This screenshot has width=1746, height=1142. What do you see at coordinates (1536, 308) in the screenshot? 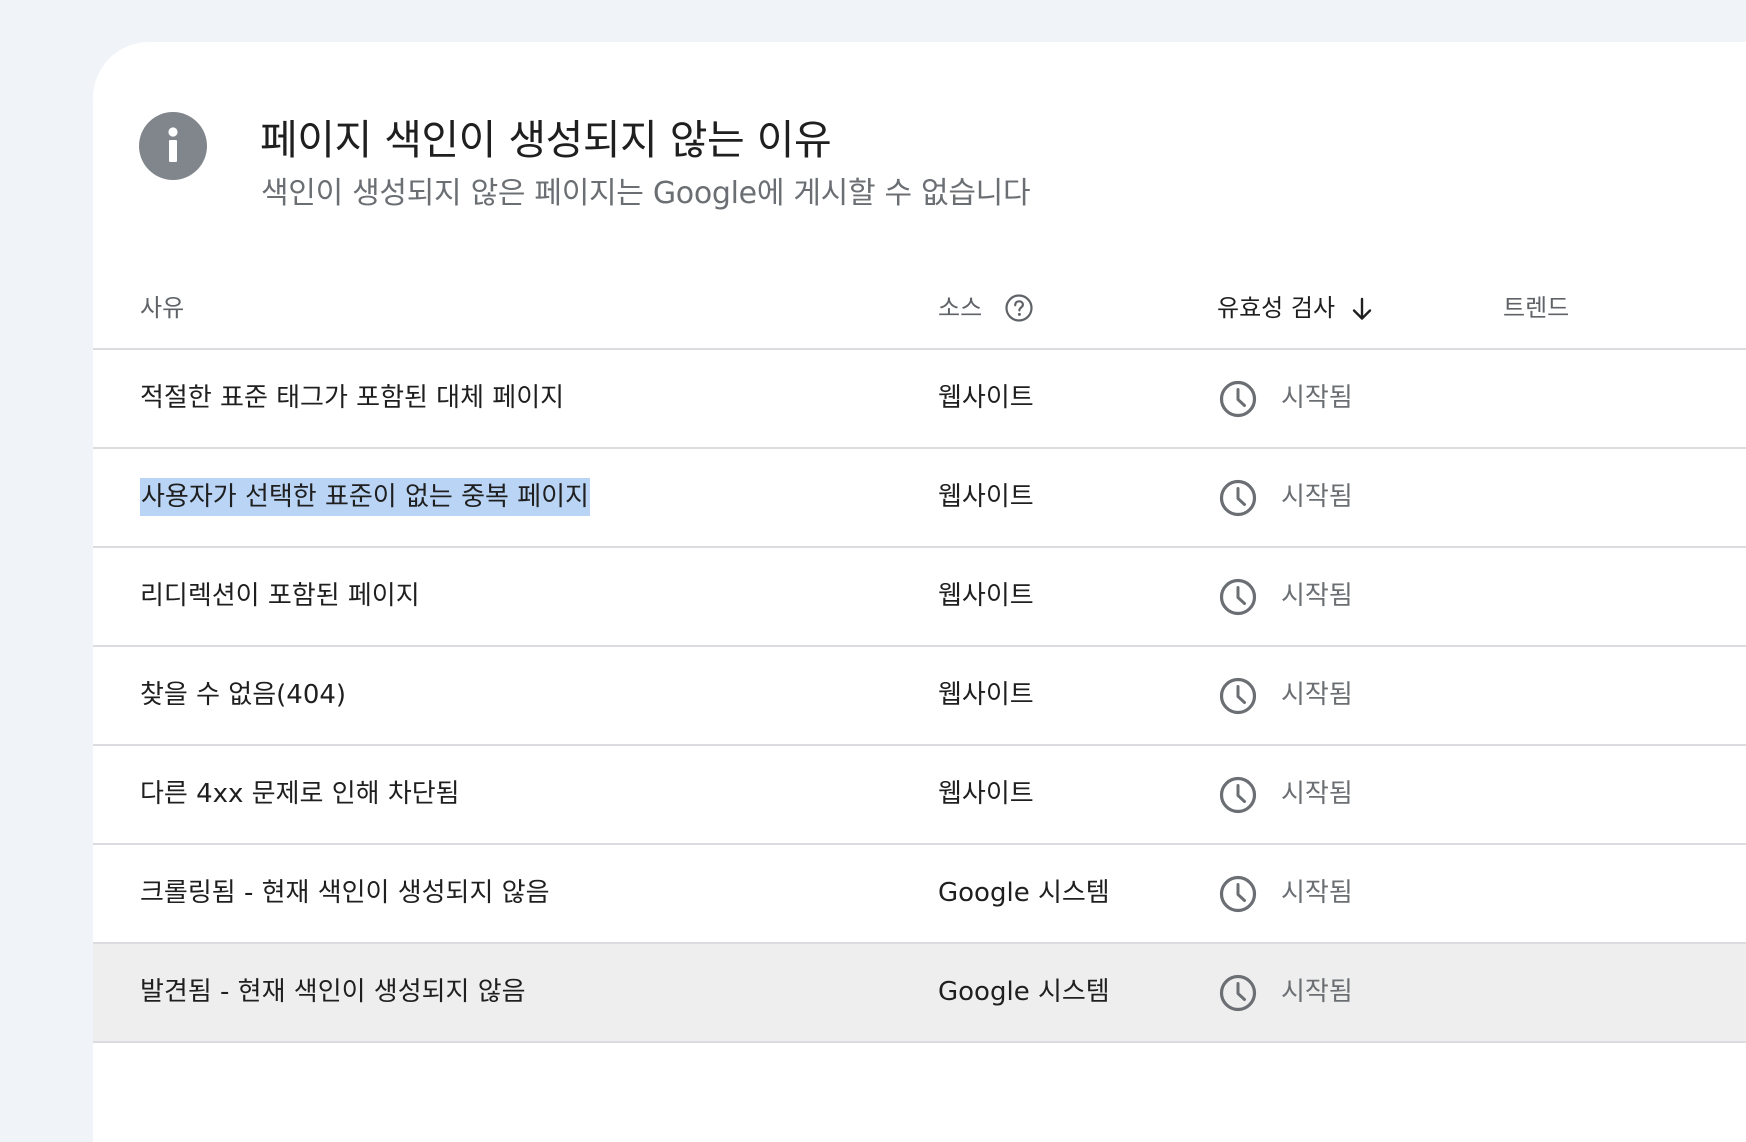
I see `header-trend: 트렌드` at bounding box center [1536, 308].